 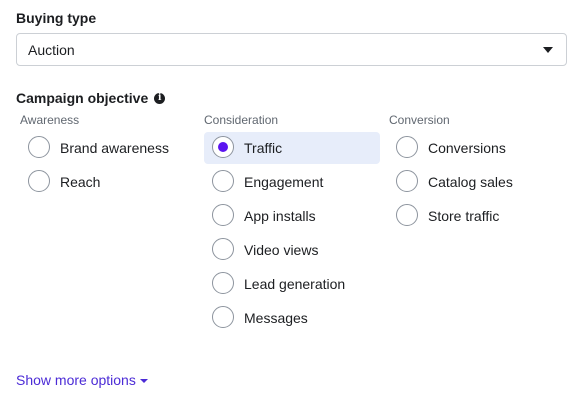 What do you see at coordinates (143, 381) in the screenshot?
I see `caret-down-icon` at bounding box center [143, 381].